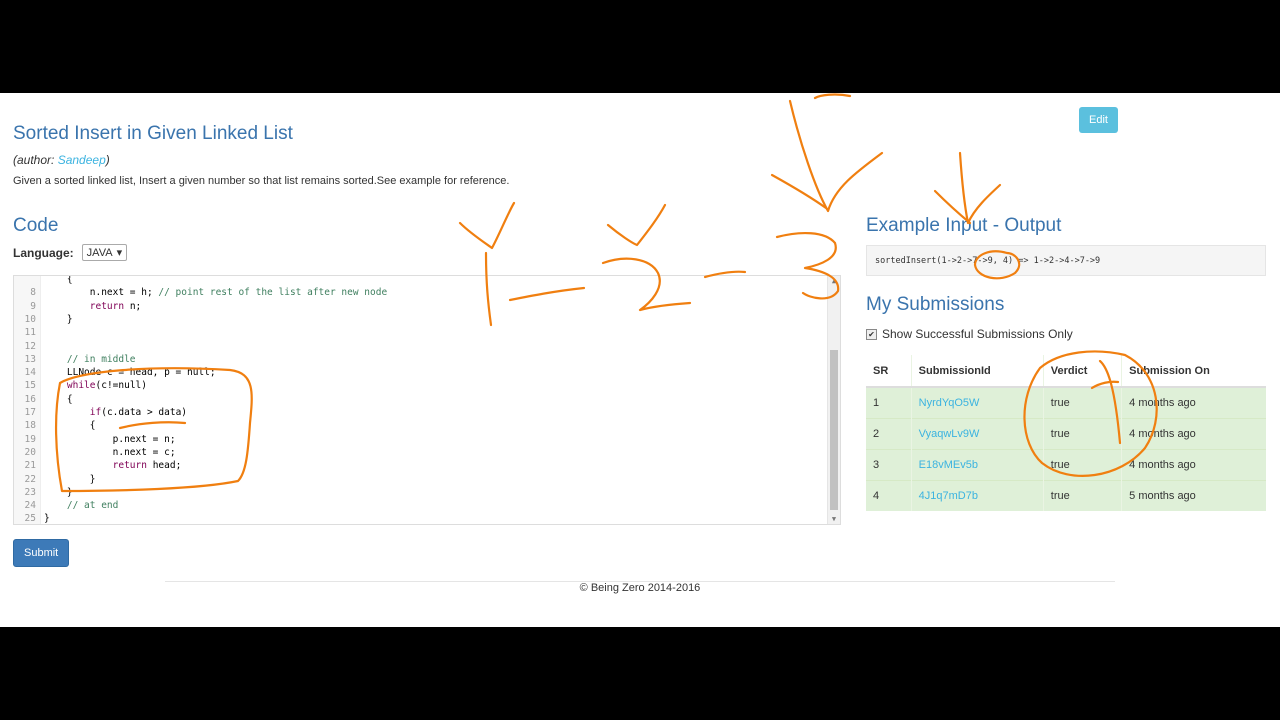  Describe the element at coordinates (110, 439) in the screenshot. I see `code-text: p.next = n;` at that location.